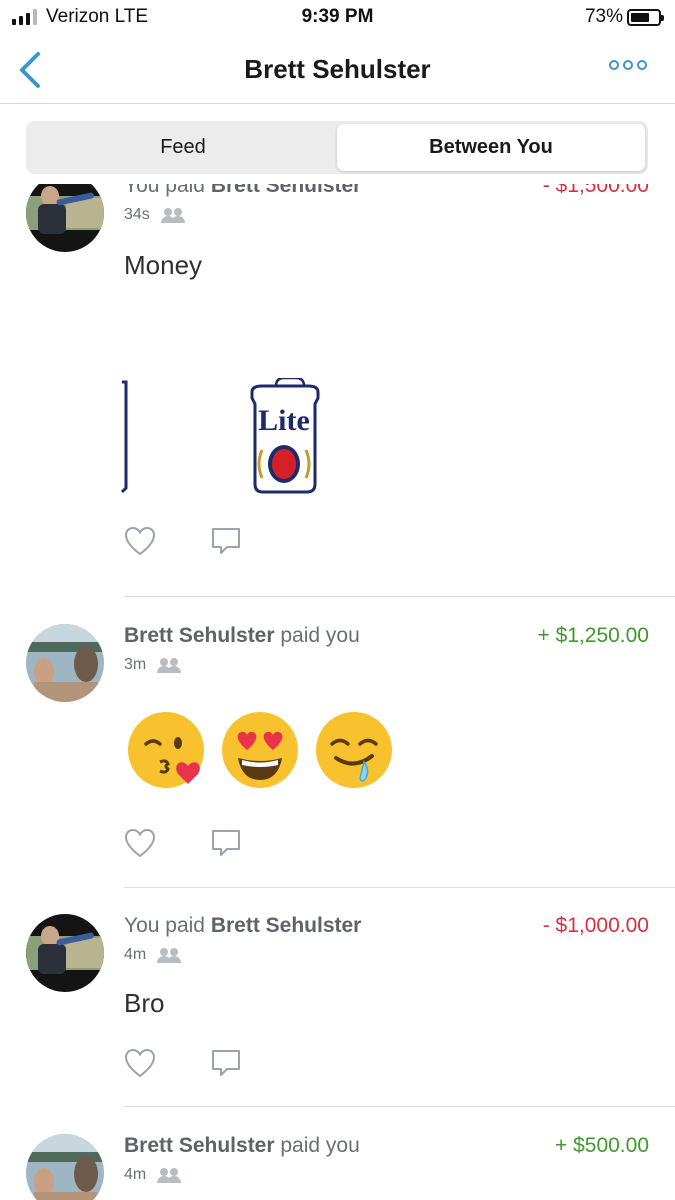 The image size is (675, 1200). Describe the element at coordinates (153, 665) in the screenshot. I see `story-meta: 3m` at that location.